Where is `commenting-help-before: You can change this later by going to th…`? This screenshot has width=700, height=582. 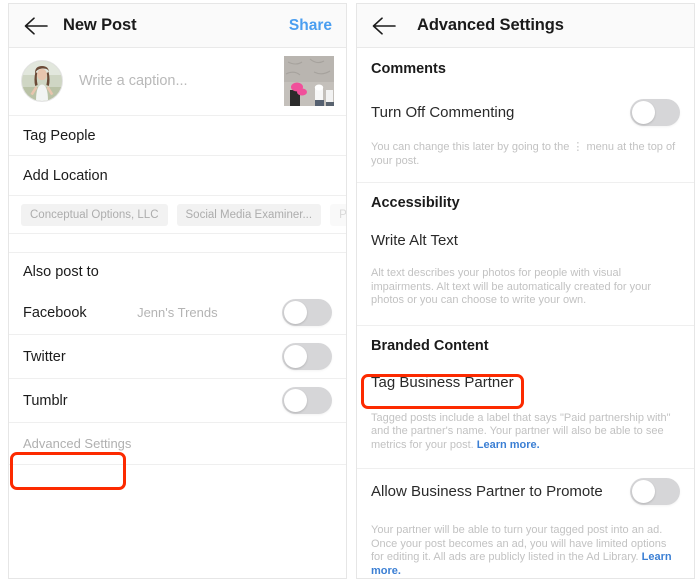 commenting-help-before: You can change this later by going to th… is located at coordinates (470, 147).